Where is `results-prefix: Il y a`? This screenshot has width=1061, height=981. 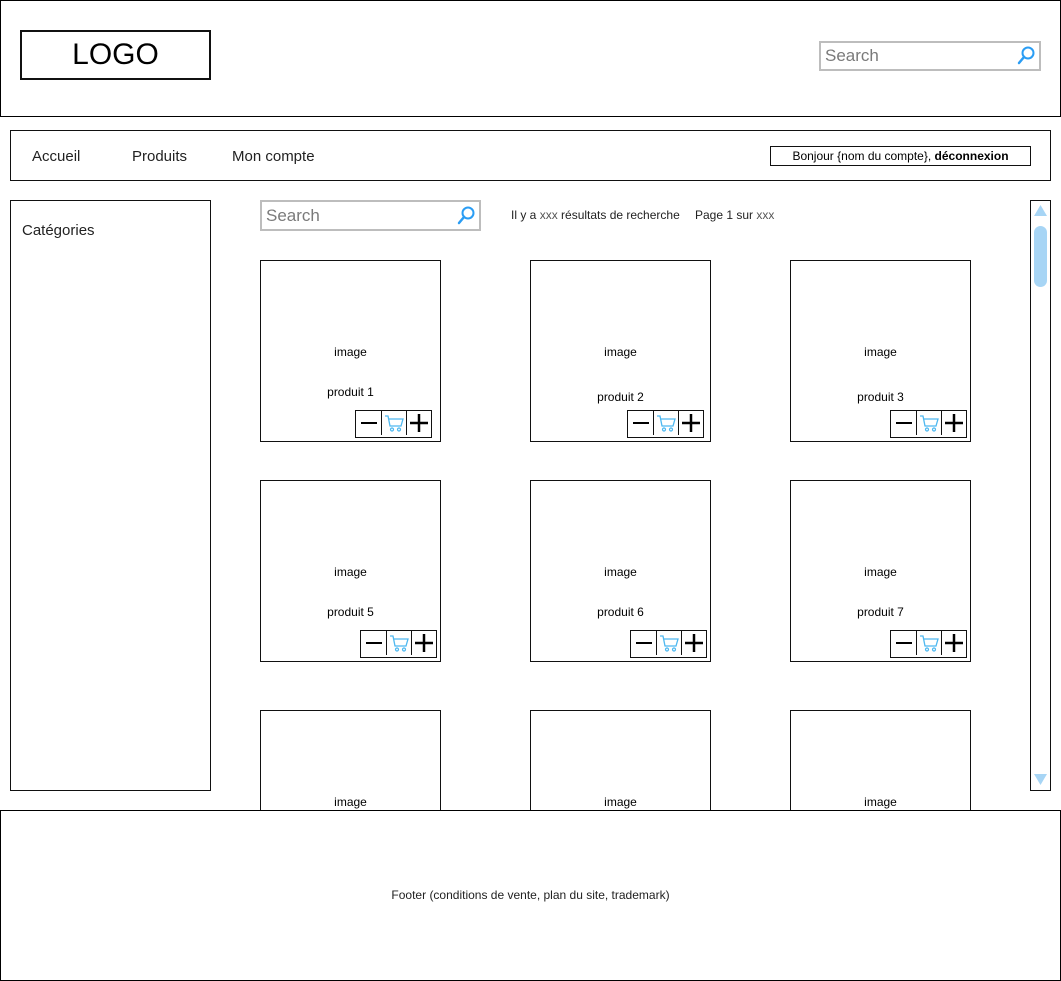
results-prefix: Il y a is located at coordinates (525, 215).